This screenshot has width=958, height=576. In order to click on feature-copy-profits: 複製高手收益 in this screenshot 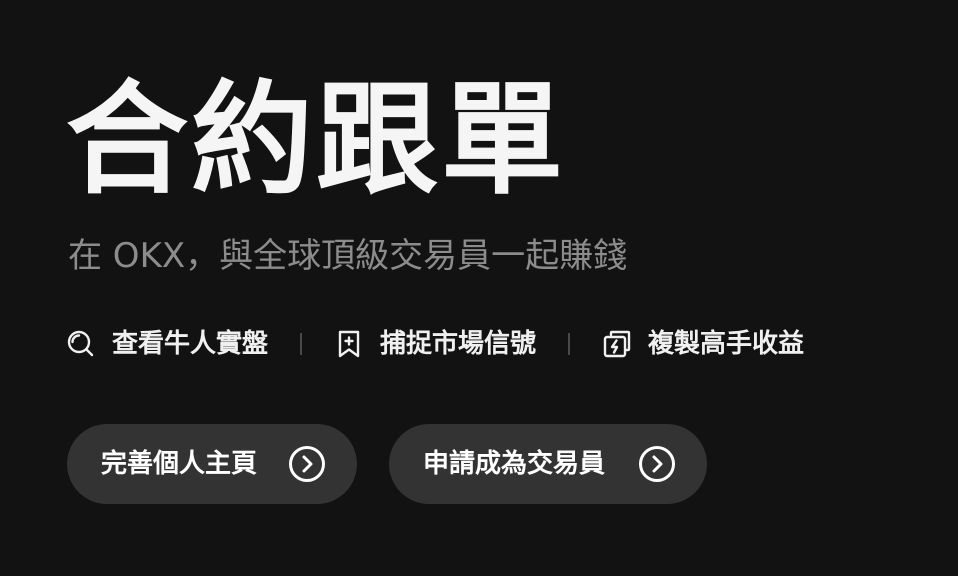, I will do `click(703, 344)`.